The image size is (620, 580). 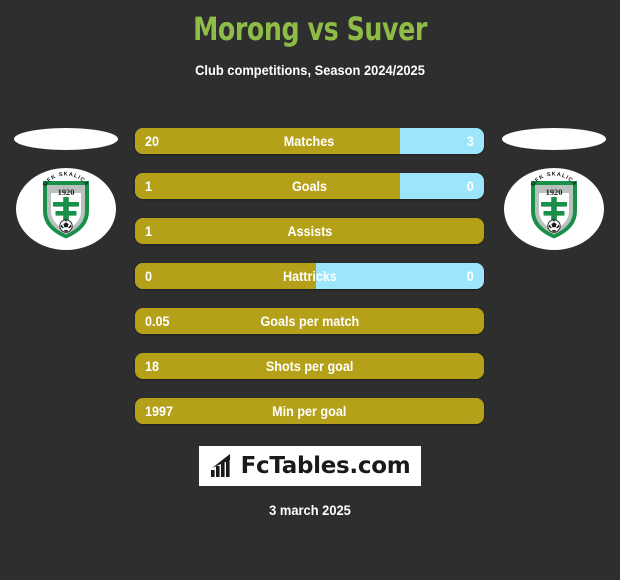 I want to click on stat-label: Shots per goal, so click(x=309, y=366).